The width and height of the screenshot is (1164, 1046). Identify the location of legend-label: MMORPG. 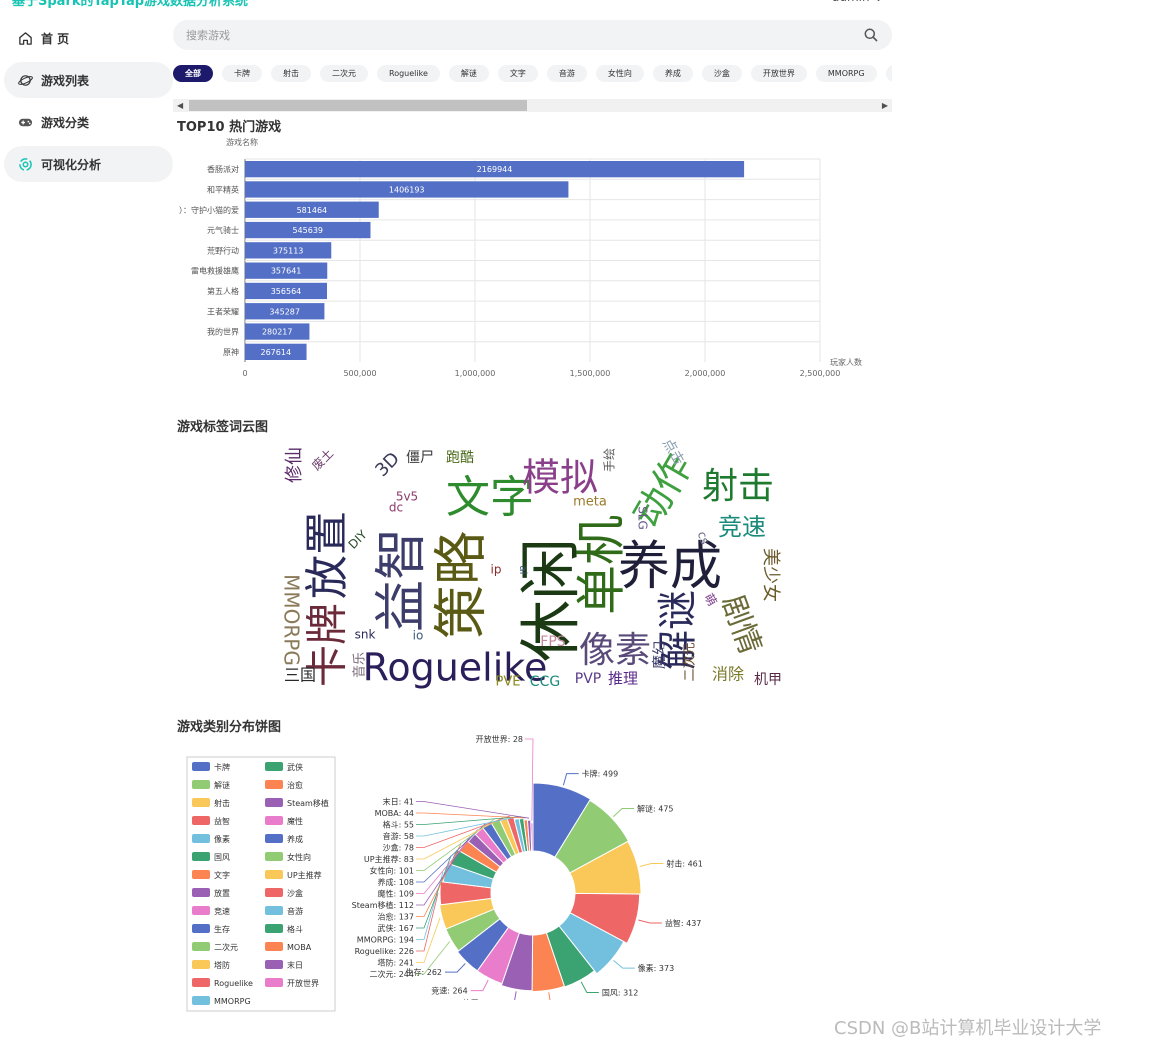
(232, 1001).